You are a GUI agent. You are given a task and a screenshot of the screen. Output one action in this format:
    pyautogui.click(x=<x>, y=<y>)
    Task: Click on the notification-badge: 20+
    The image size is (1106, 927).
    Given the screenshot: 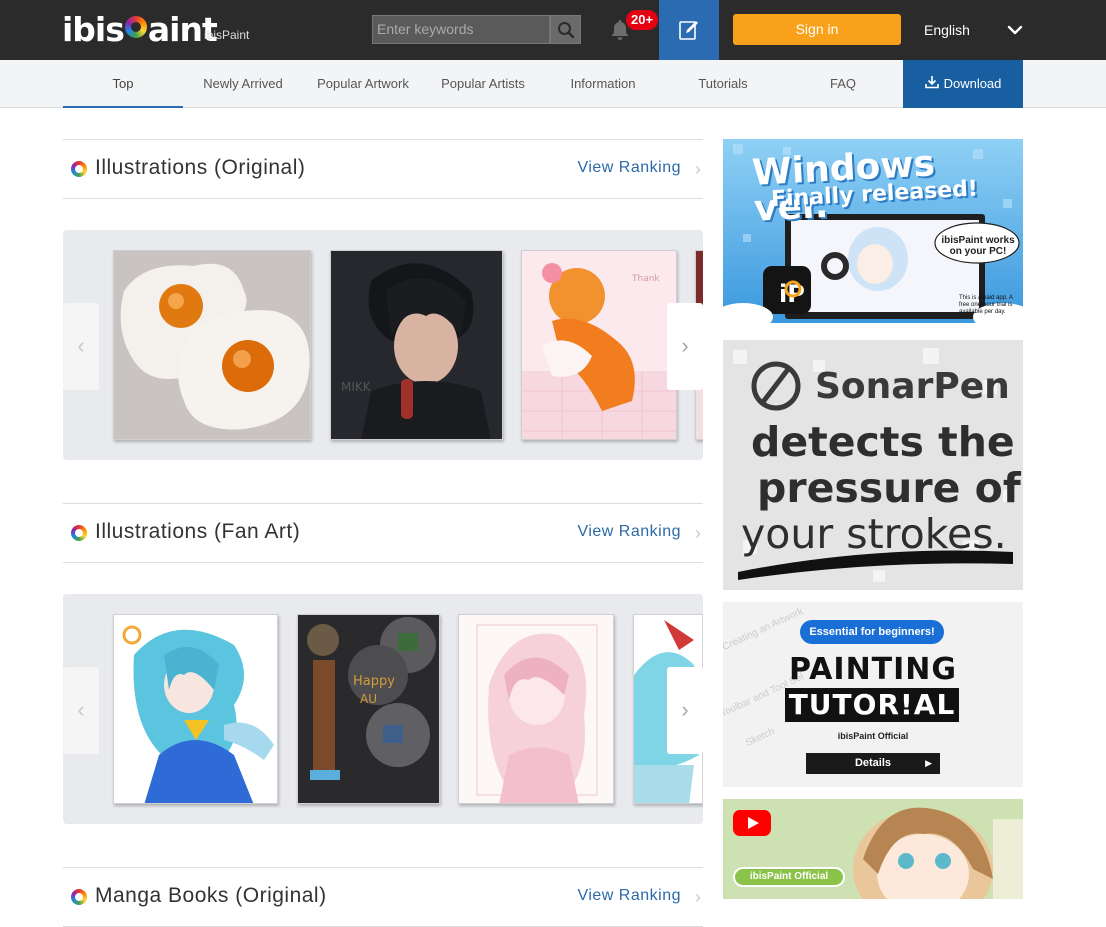 What is the action you would take?
    pyautogui.click(x=642, y=20)
    